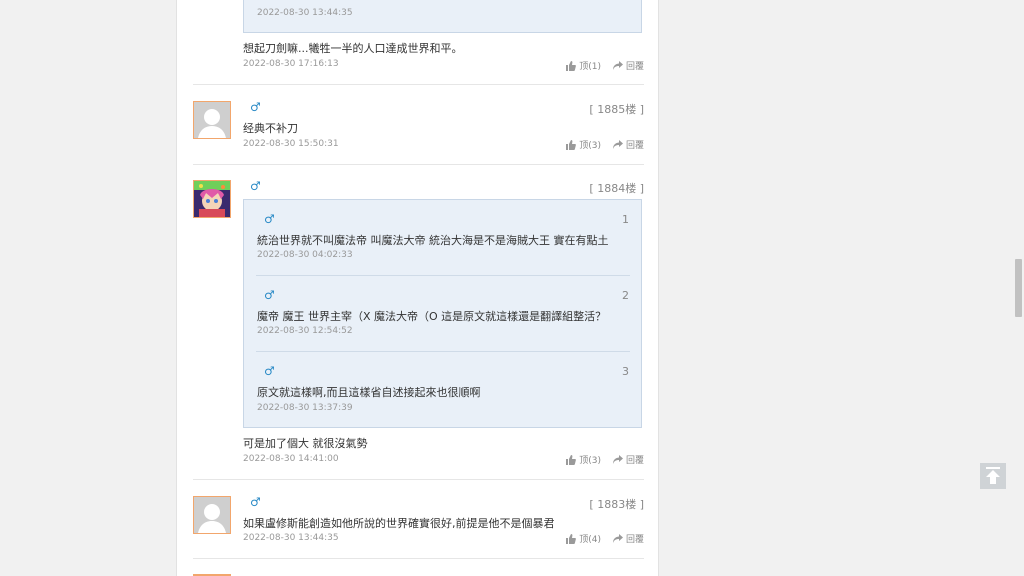  I want to click on quote-time: 2022-08-30 13:37:39, so click(305, 408).